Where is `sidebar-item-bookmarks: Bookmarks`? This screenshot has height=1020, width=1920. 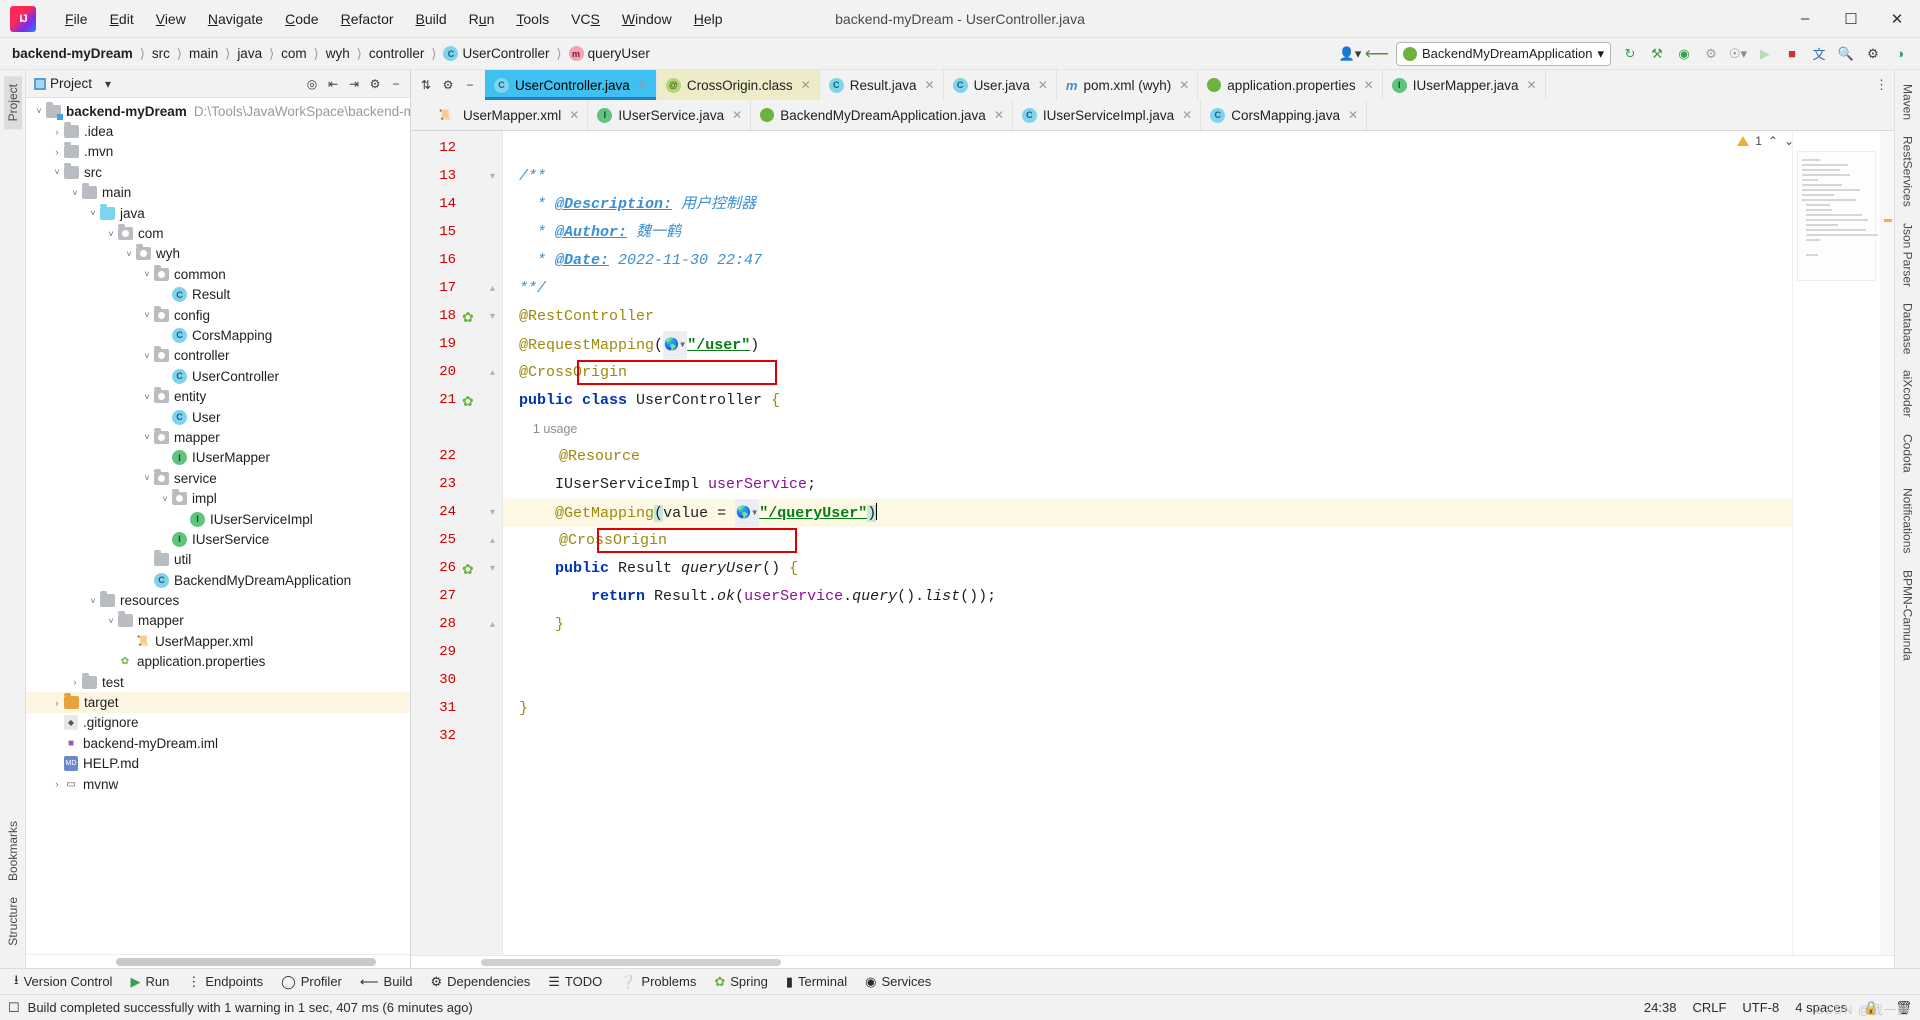
sidebar-item-bookmarks: Bookmarks is located at coordinates (13, 851).